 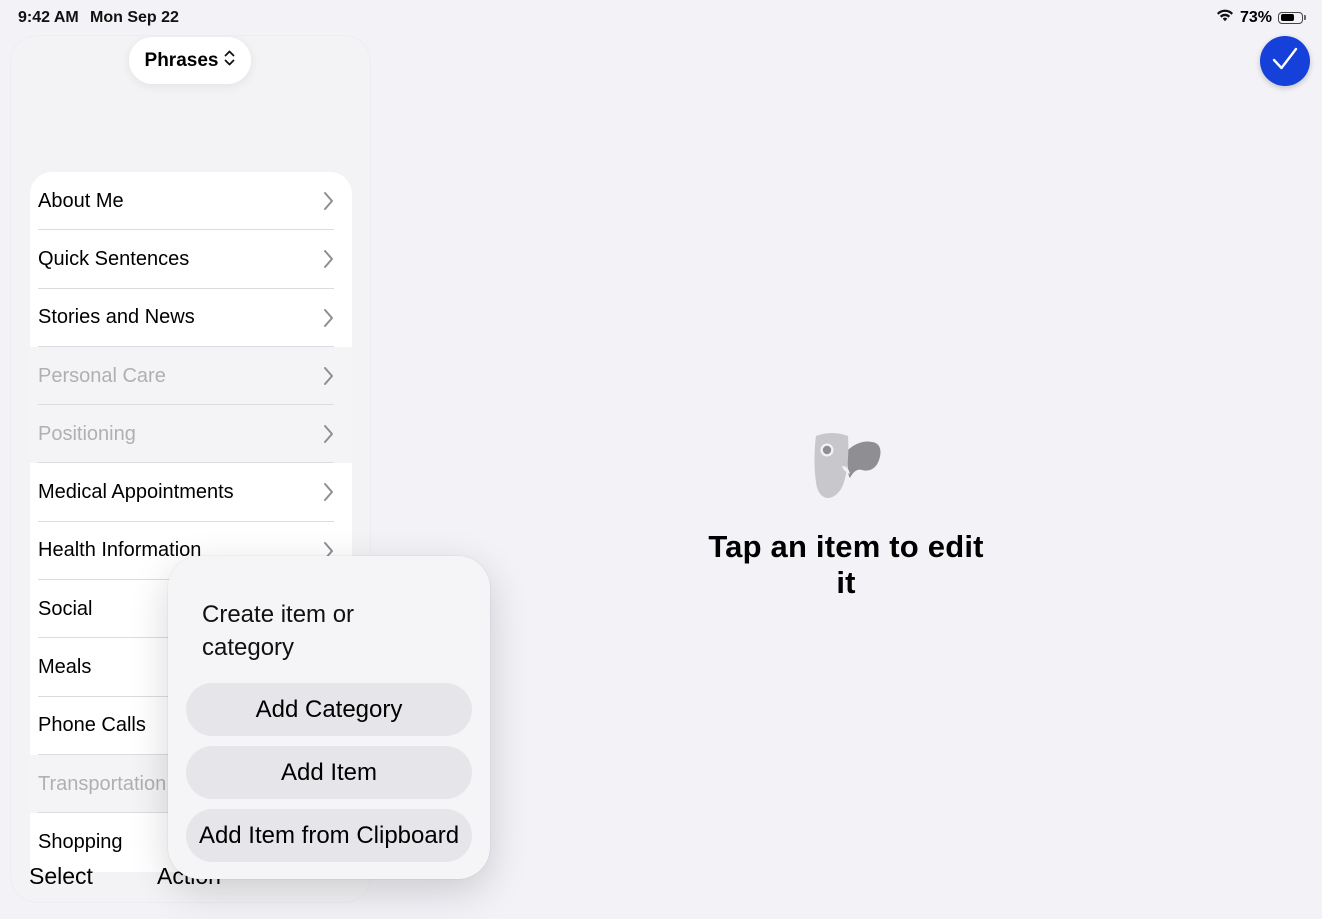 What do you see at coordinates (1255, 17) in the screenshot?
I see `battery-percentage: 73%` at bounding box center [1255, 17].